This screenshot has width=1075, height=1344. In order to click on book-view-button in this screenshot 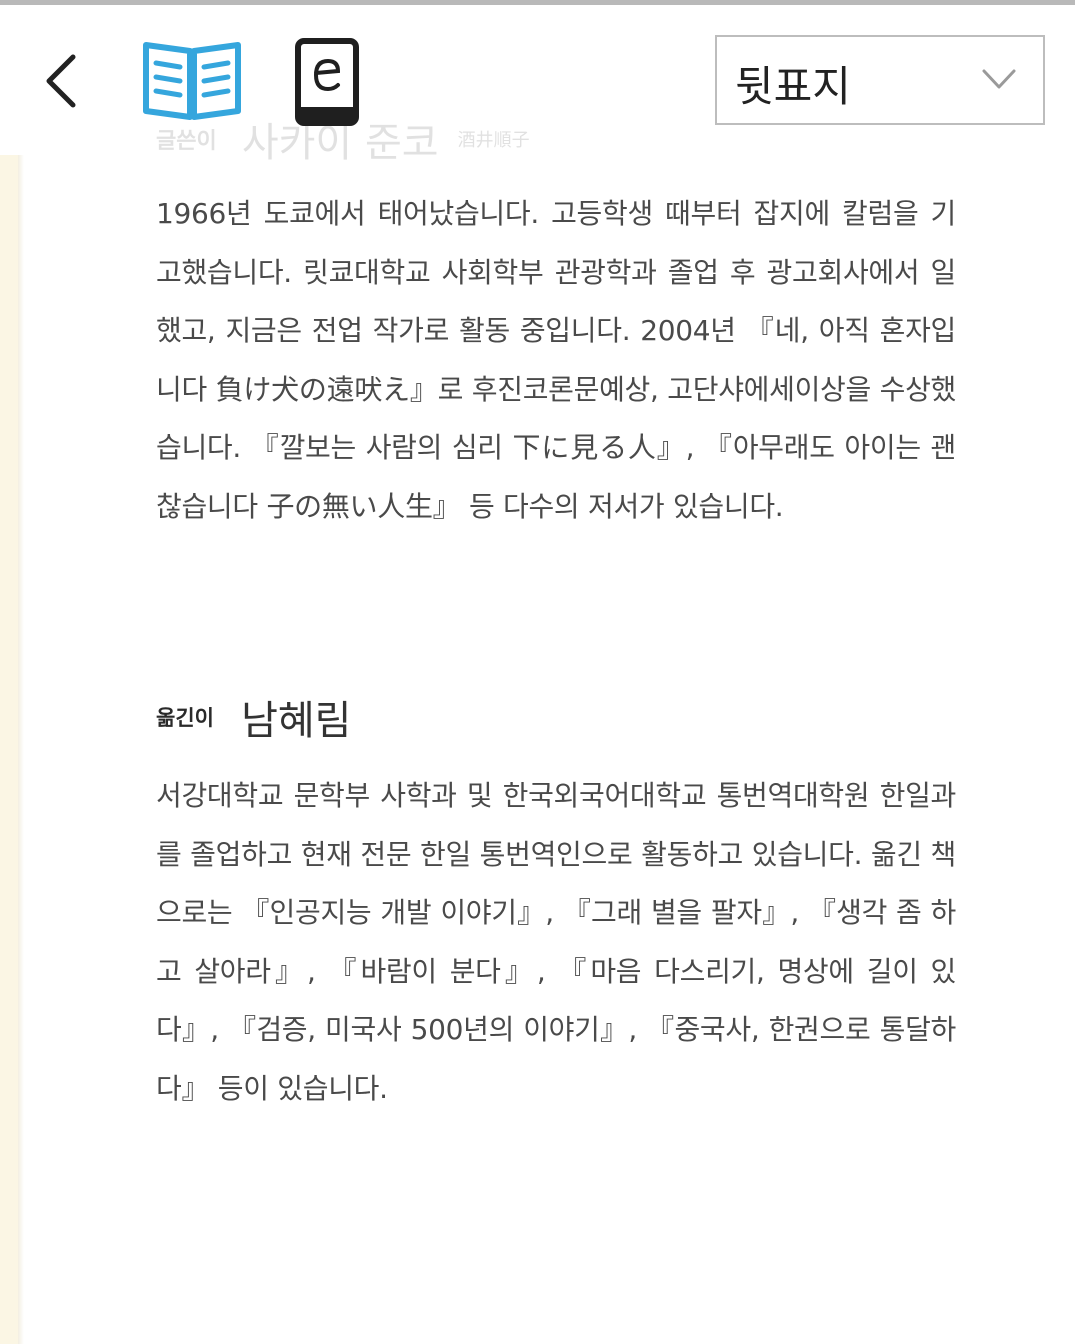, I will do `click(192, 81)`.